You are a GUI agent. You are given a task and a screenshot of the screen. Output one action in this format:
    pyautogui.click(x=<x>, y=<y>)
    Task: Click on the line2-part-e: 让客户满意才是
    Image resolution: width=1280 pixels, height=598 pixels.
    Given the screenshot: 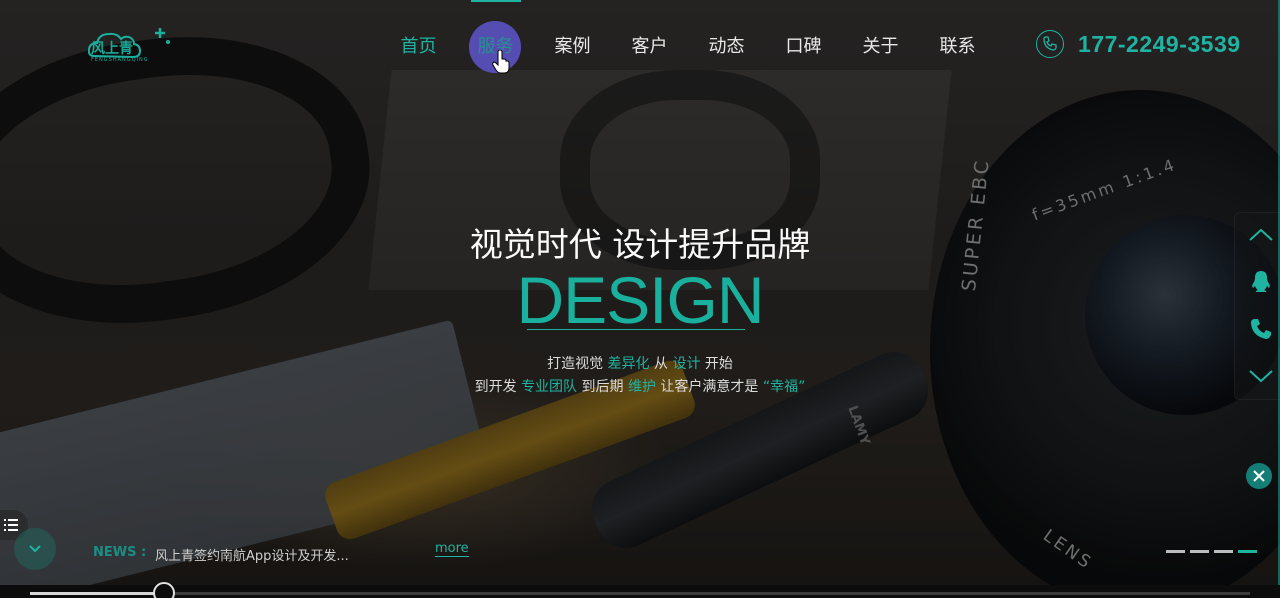 What is the action you would take?
    pyautogui.click(x=709, y=387)
    